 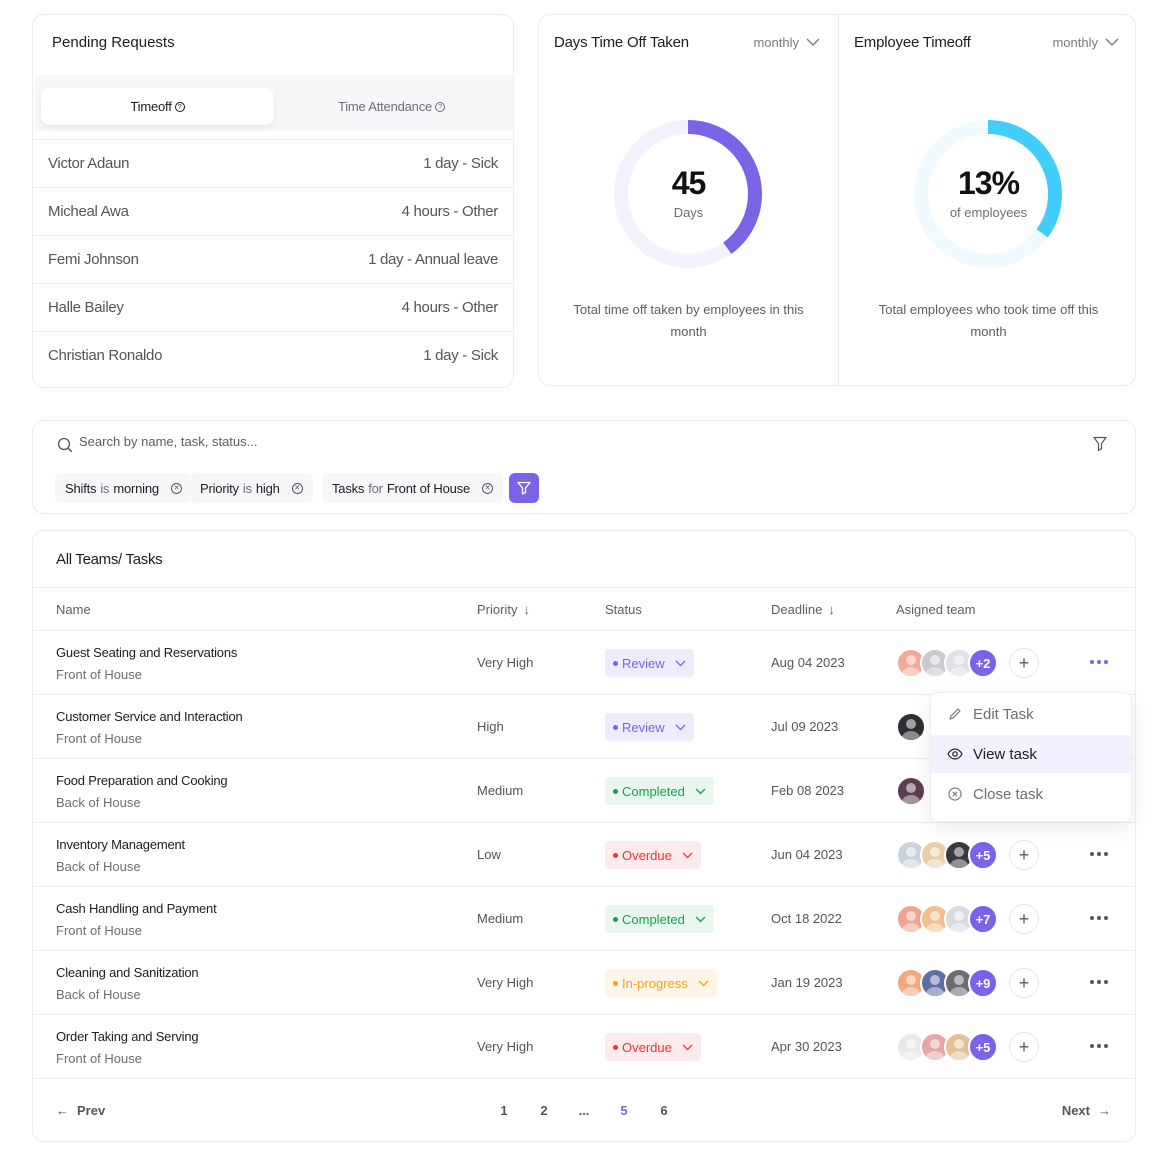 What do you see at coordinates (412, 488) in the screenshot?
I see `filter-chip: Tasks for Front of House ✕` at bounding box center [412, 488].